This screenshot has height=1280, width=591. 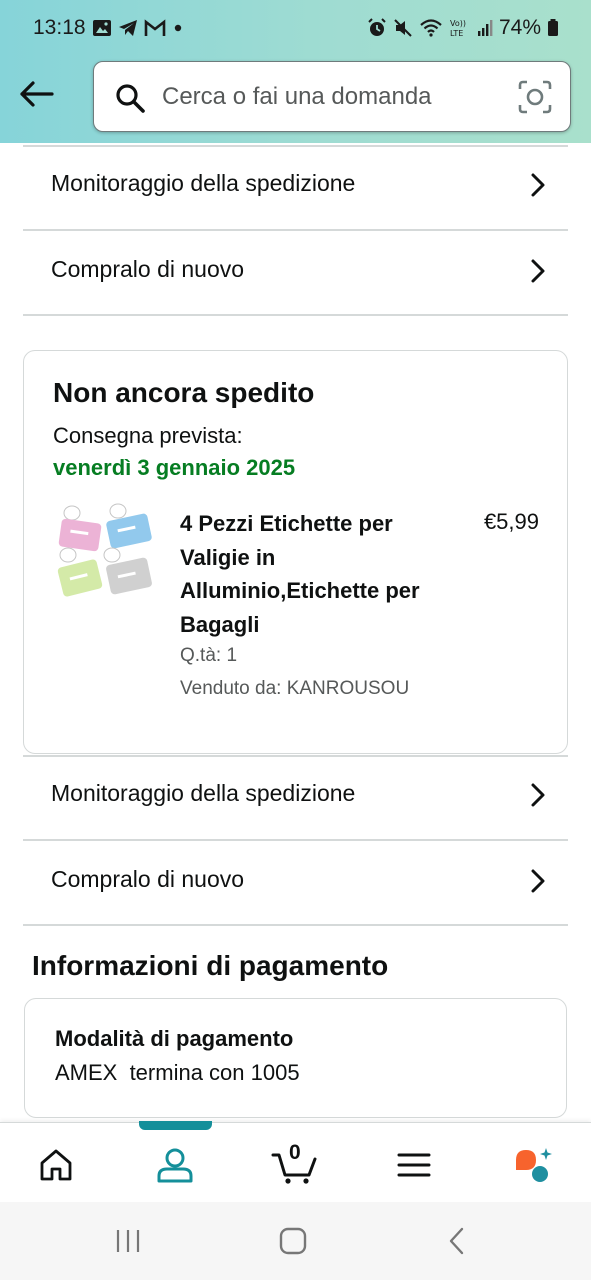 I want to click on telegram-icon, so click(x=128, y=28).